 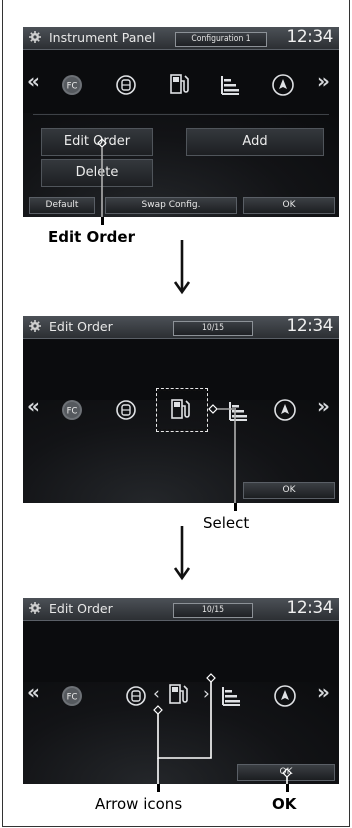 What do you see at coordinates (226, 523) in the screenshot?
I see `caption-select: Select` at bounding box center [226, 523].